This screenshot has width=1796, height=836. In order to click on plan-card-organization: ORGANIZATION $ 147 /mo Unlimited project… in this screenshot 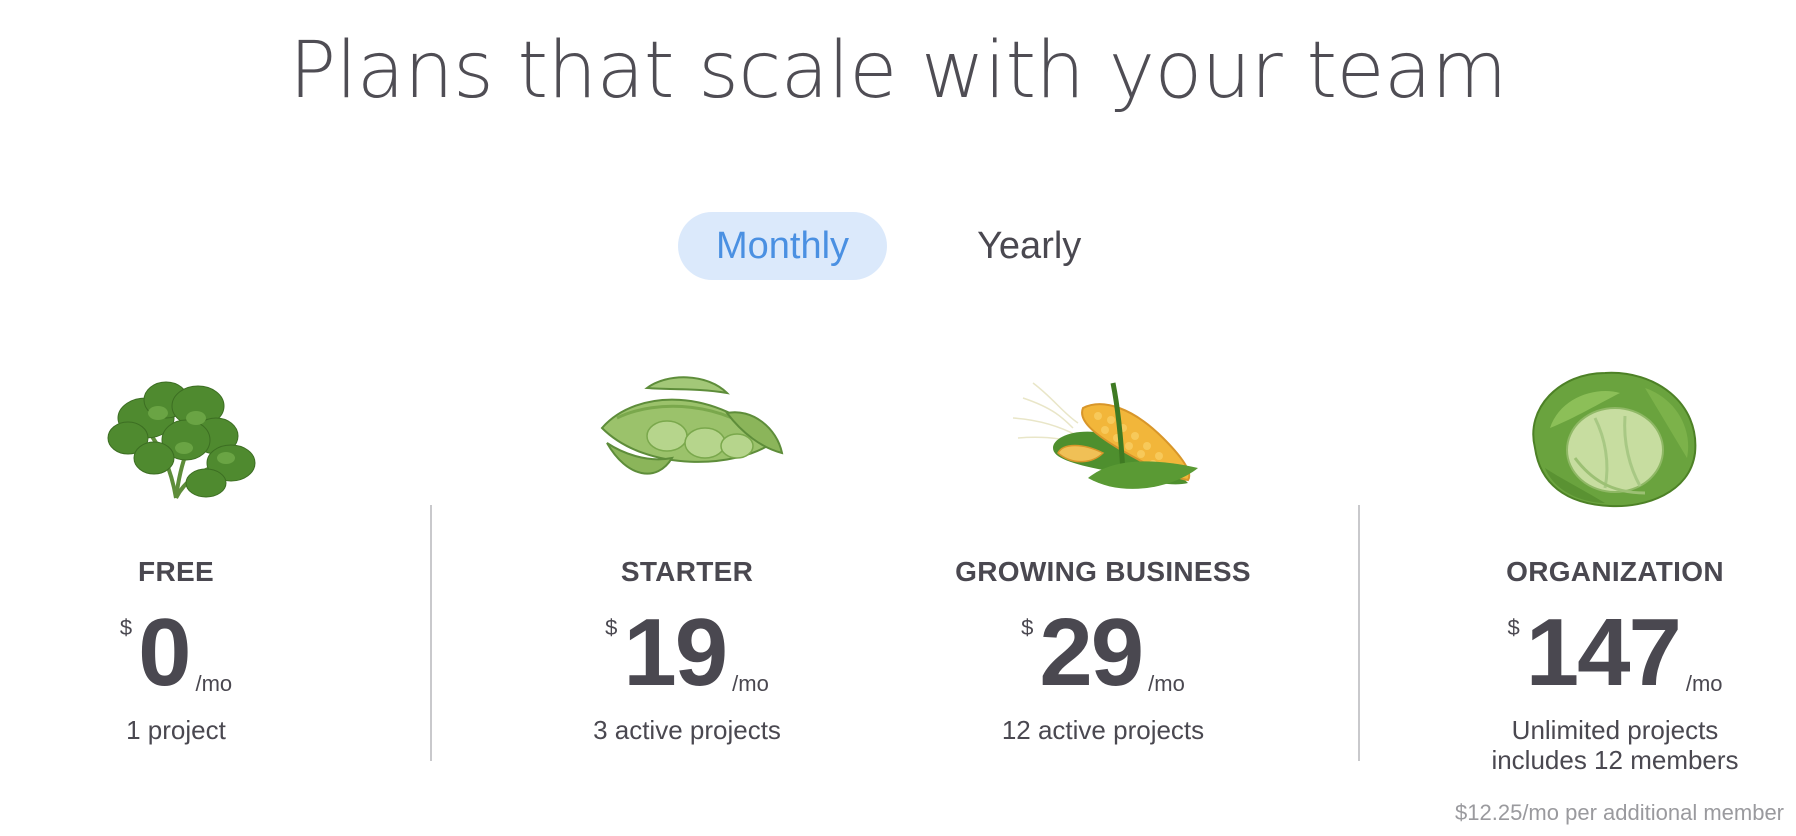, I will do `click(1600, 566)`.